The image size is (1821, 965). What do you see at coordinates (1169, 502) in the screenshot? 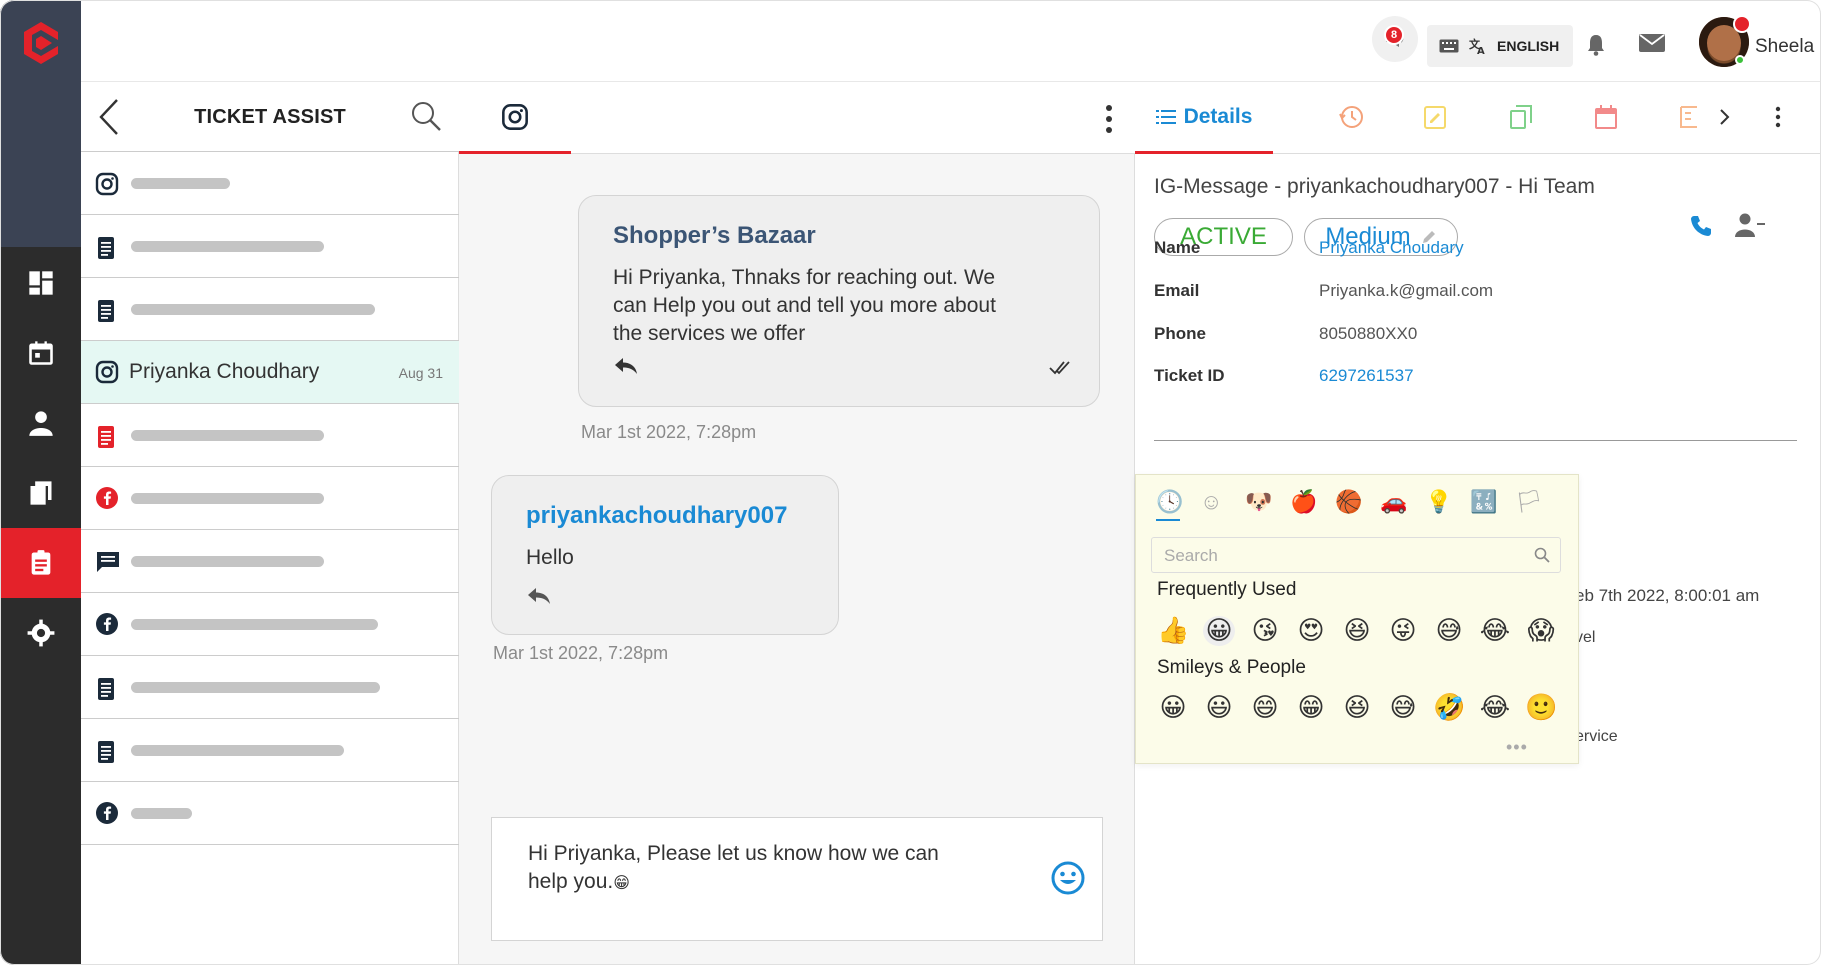
I see `category-recent-icon: 🕓` at bounding box center [1169, 502].